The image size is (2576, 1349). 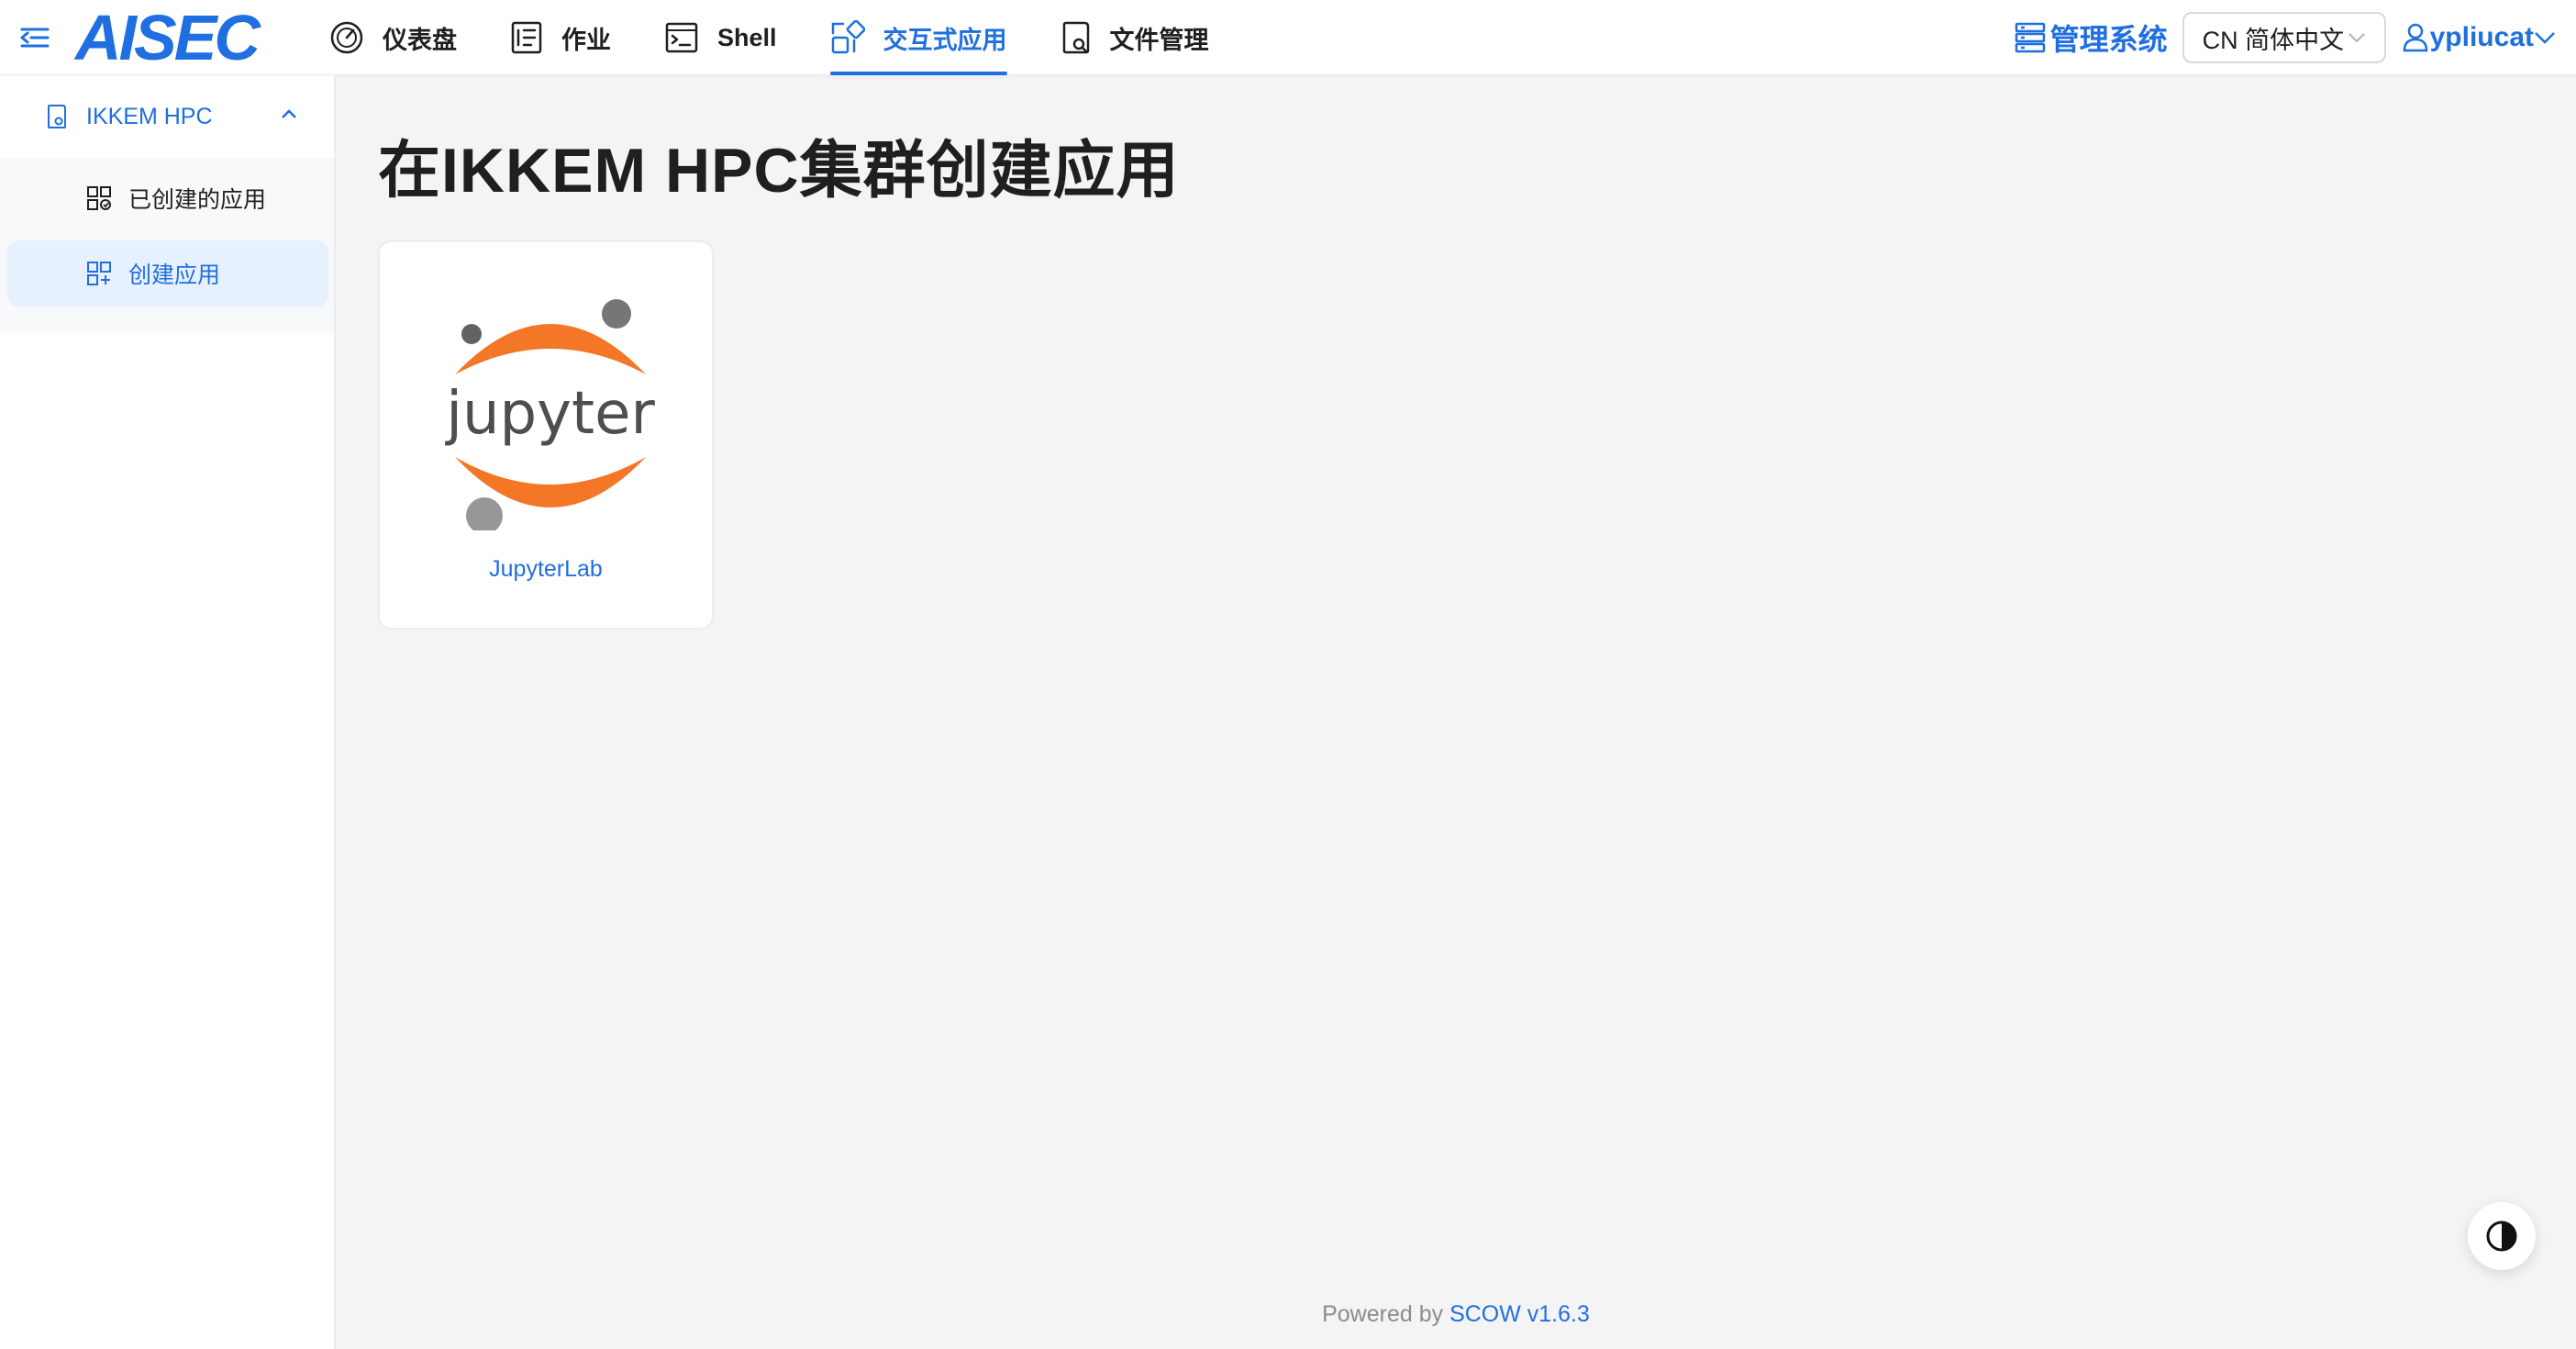 I want to click on server-icon, so click(x=2030, y=37).